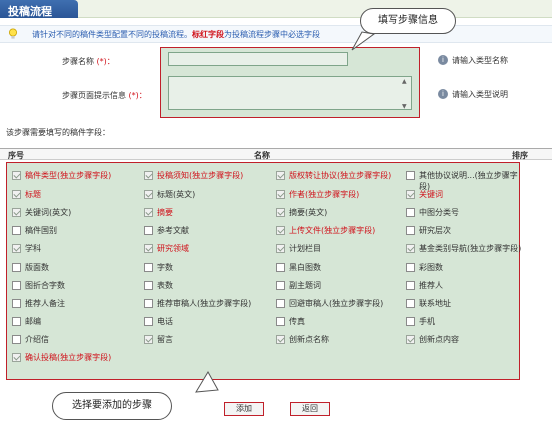  I want to click on field-option: 摘要(英文), so click(301, 216).